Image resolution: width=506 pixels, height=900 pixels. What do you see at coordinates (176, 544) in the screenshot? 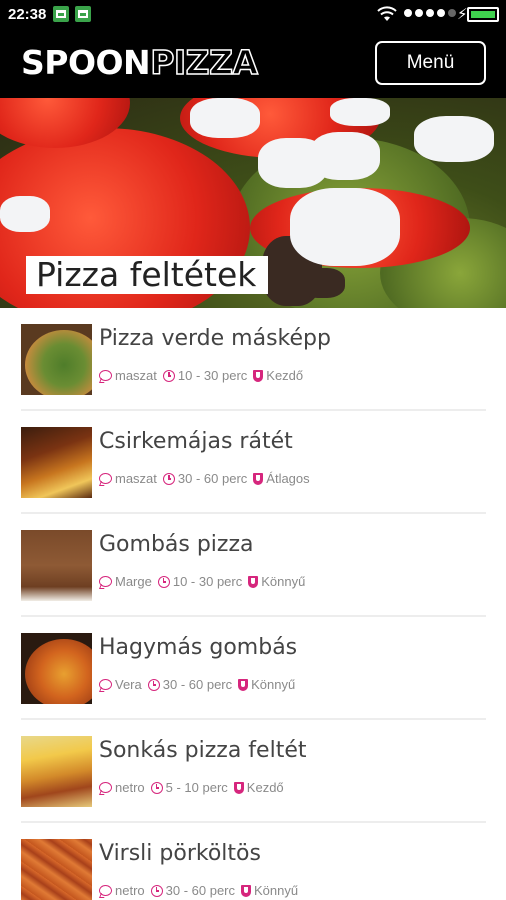
I see `recipe-title: Gombás pizza` at bounding box center [176, 544].